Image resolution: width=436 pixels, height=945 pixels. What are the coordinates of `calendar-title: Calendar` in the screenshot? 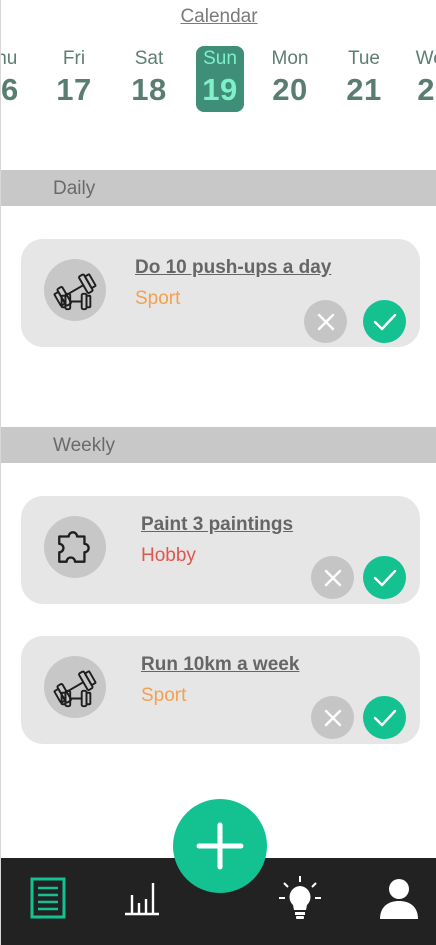 It's located at (218, 17).